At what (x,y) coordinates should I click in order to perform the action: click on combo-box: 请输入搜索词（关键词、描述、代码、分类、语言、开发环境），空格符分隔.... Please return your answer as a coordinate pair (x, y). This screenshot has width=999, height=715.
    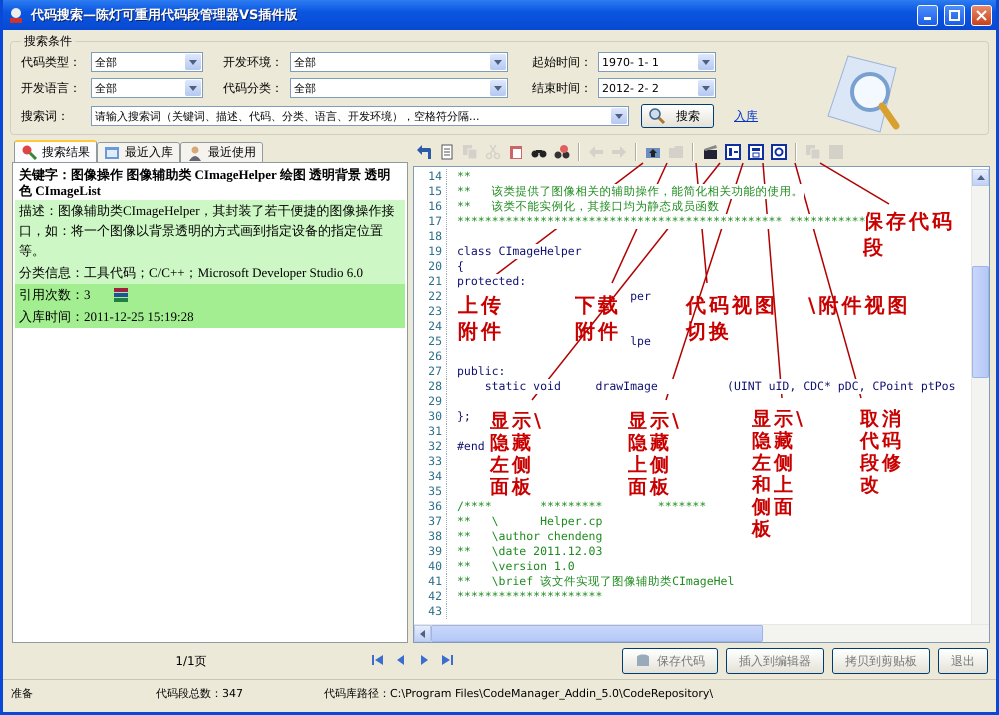
    Looking at the image, I should click on (360, 116).